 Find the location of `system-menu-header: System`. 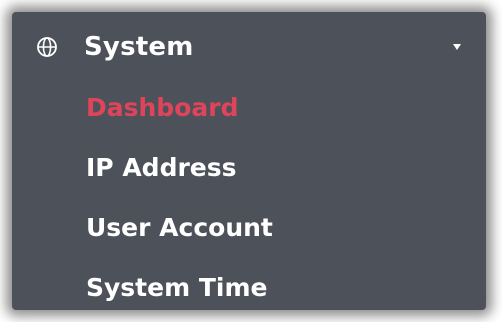

system-menu-header: System is located at coordinates (249, 47).